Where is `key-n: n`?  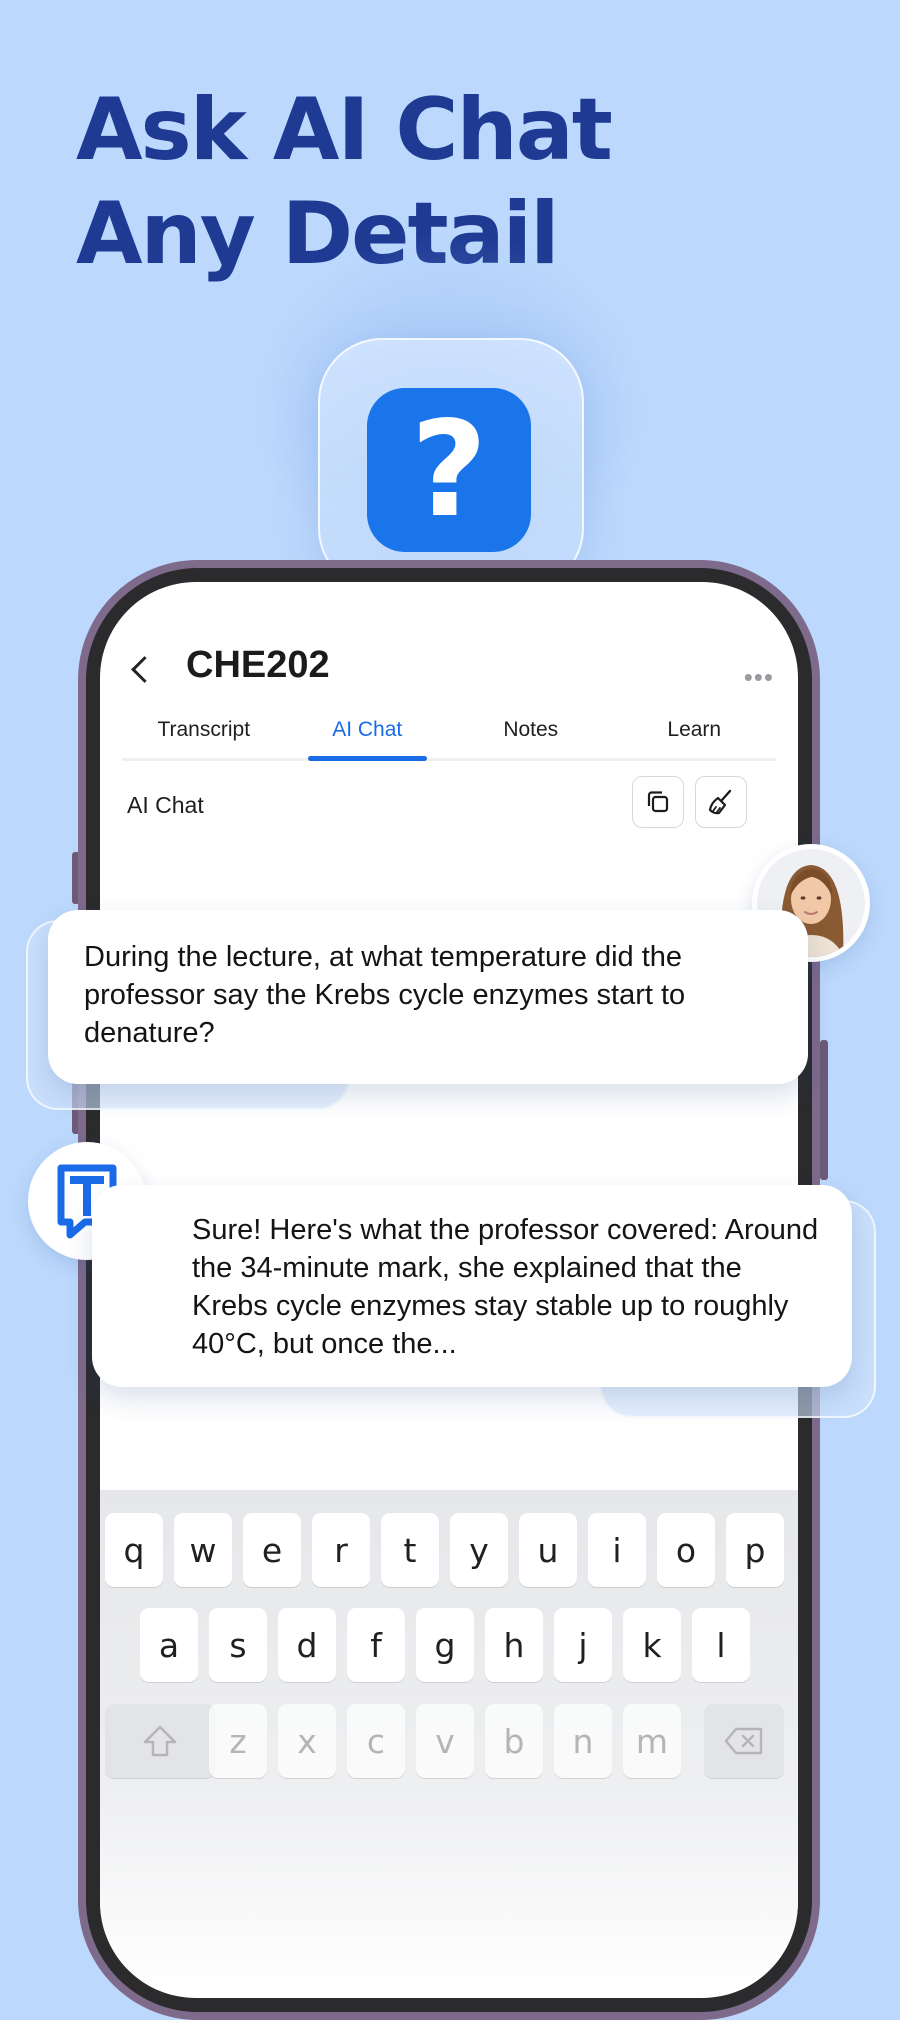 key-n: n is located at coordinates (583, 1741).